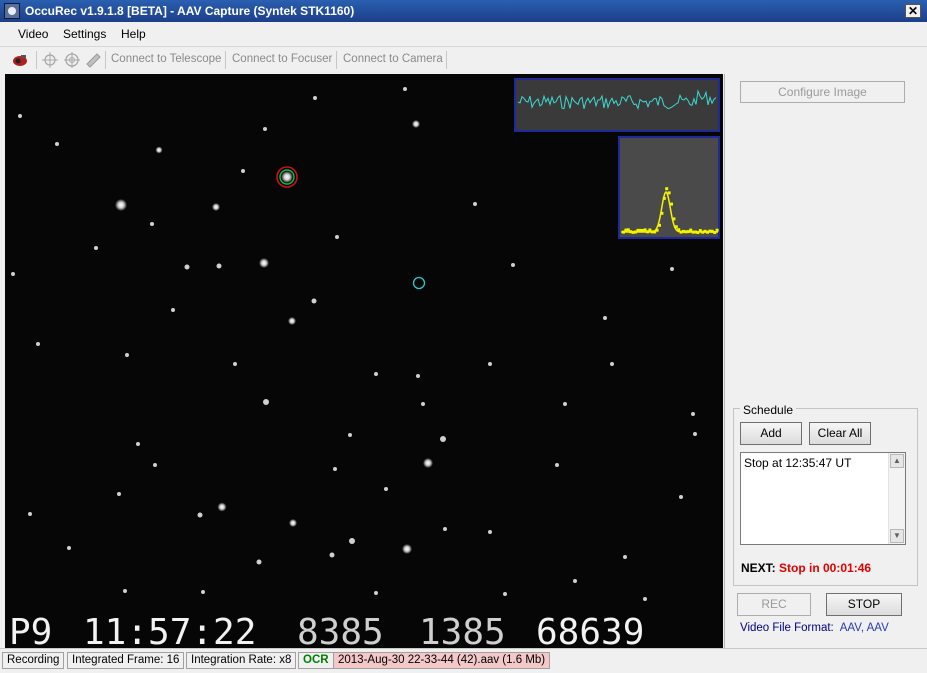 This screenshot has width=927, height=673. I want to click on schedule-item: Stop at 12:35:47 UT, so click(797, 463).